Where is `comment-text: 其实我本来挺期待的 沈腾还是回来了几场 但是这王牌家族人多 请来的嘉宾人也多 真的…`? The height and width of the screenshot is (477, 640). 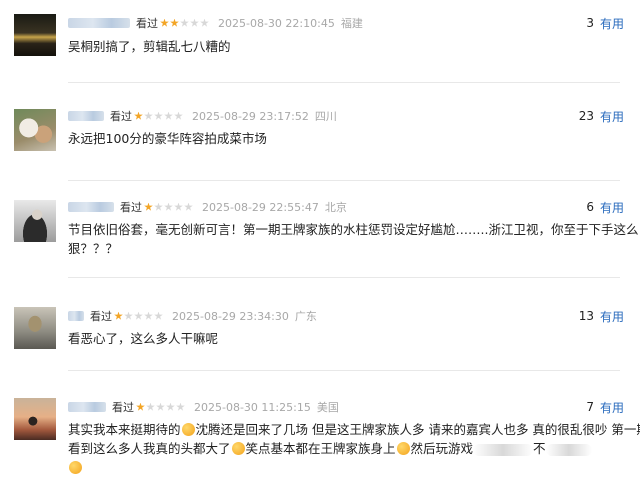
comment-text: 其实我本来挺期待的 沈腾还是回来了几场 但是这王牌家族人多 请来的嘉宾人也多 真的… is located at coordinates (354, 448).